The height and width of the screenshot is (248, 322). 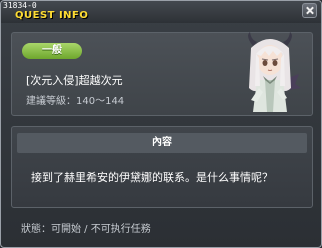 What do you see at coordinates (101, 229) in the screenshot?
I see `status-value: 可開始 / 不可执行任務` at bounding box center [101, 229].